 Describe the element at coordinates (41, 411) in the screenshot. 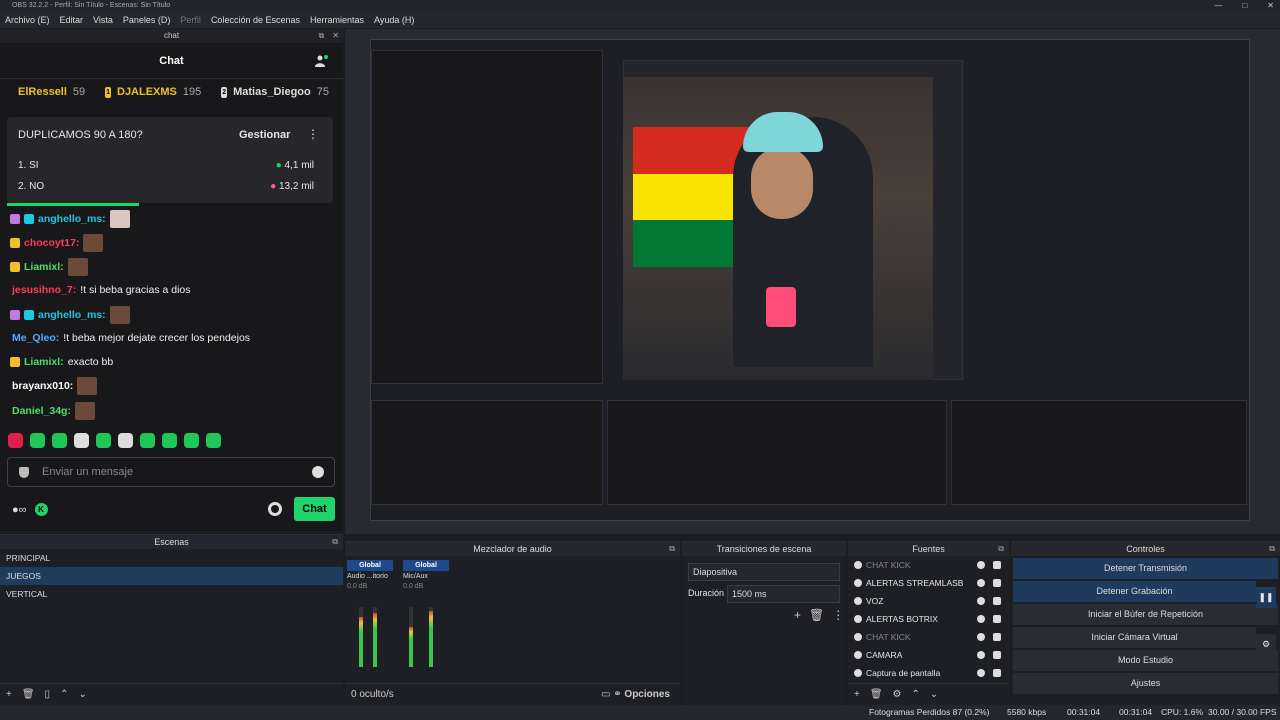

I see `chat-user: Daniel_34g:` at that location.